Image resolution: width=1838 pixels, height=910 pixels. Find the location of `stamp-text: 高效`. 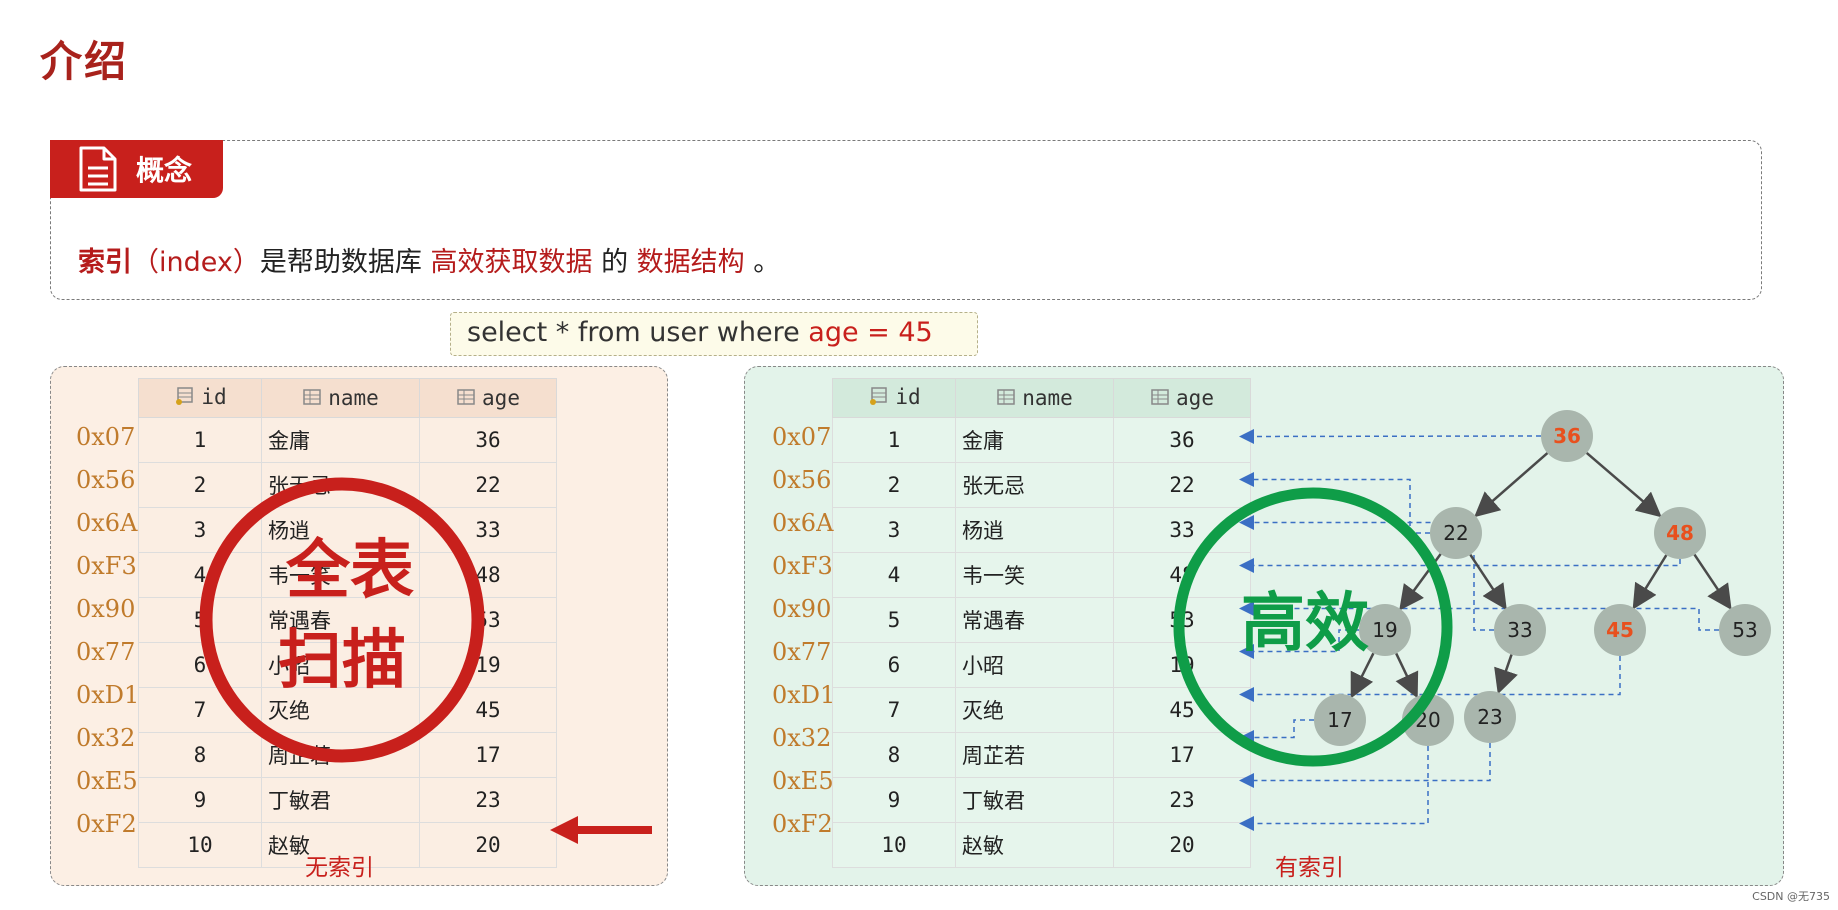

stamp-text: 高效 is located at coordinates (1305, 624).